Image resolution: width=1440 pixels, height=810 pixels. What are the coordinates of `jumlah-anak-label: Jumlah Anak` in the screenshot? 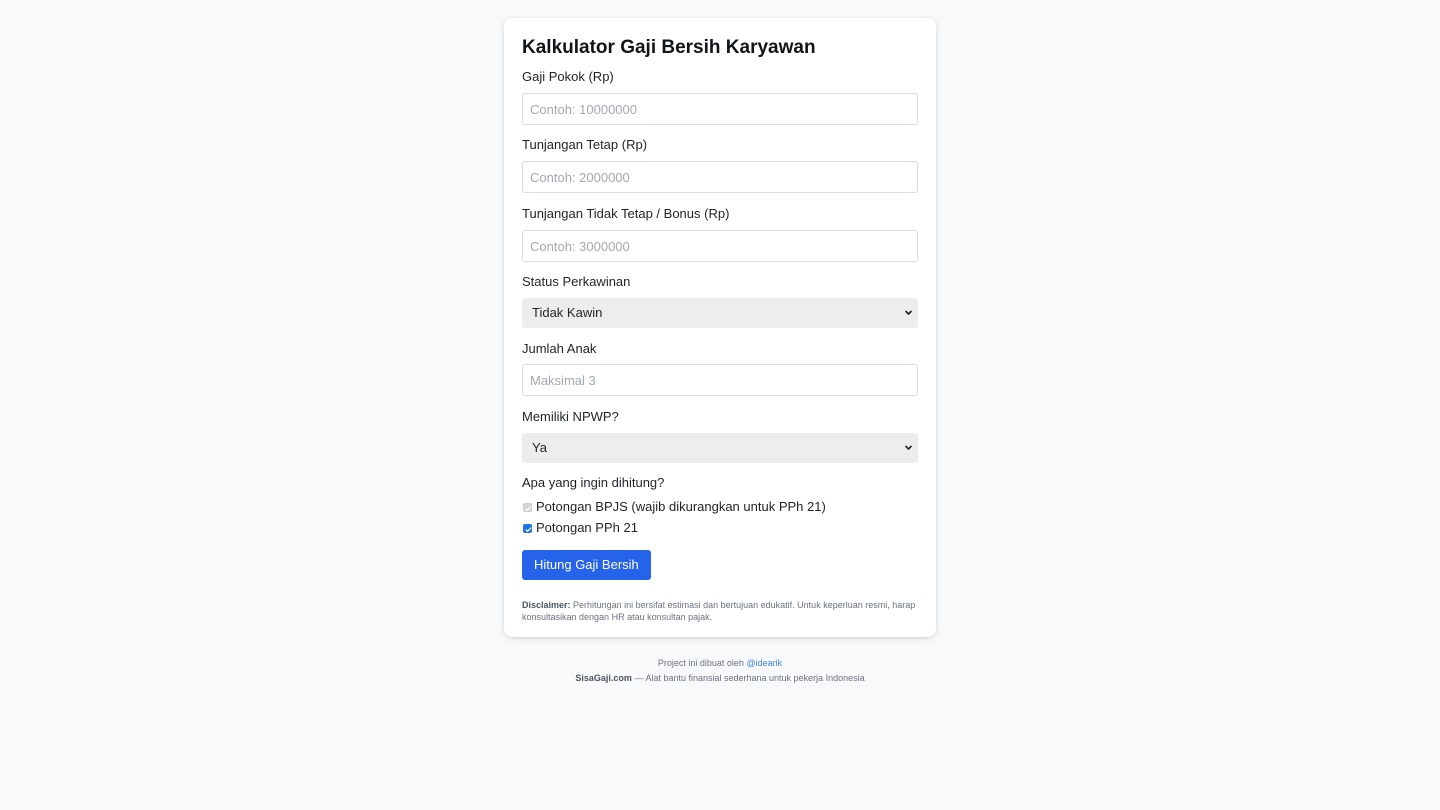 It's located at (559, 348).